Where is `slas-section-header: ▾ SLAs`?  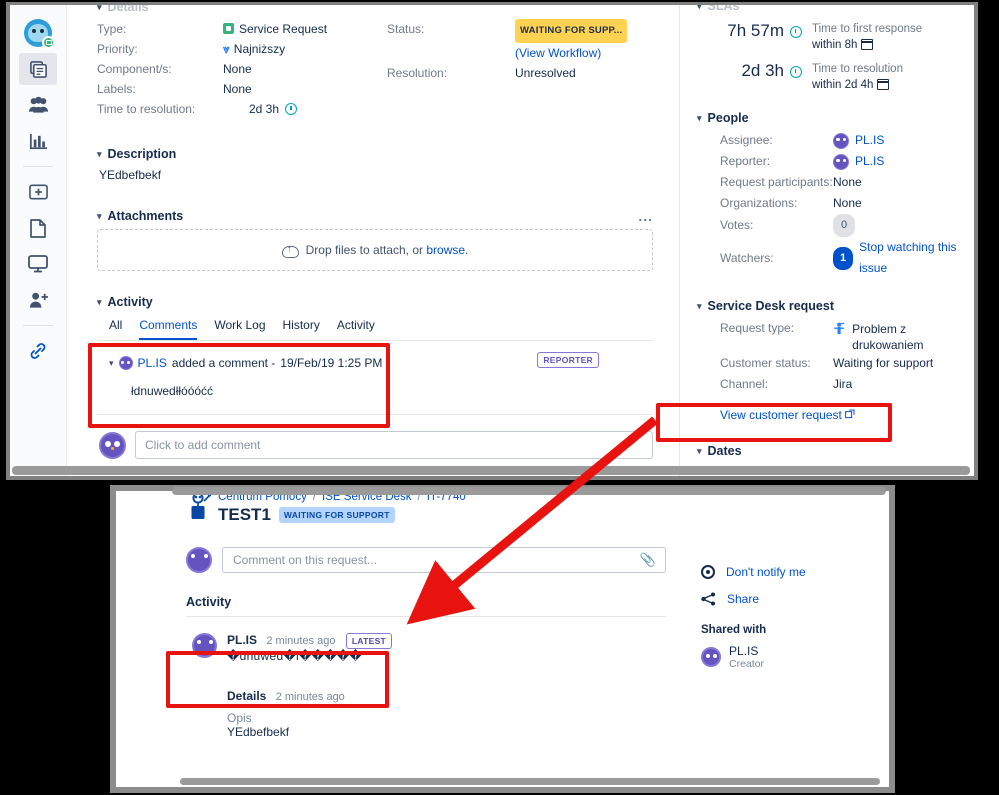 slas-section-header: ▾ SLAs is located at coordinates (830, 9).